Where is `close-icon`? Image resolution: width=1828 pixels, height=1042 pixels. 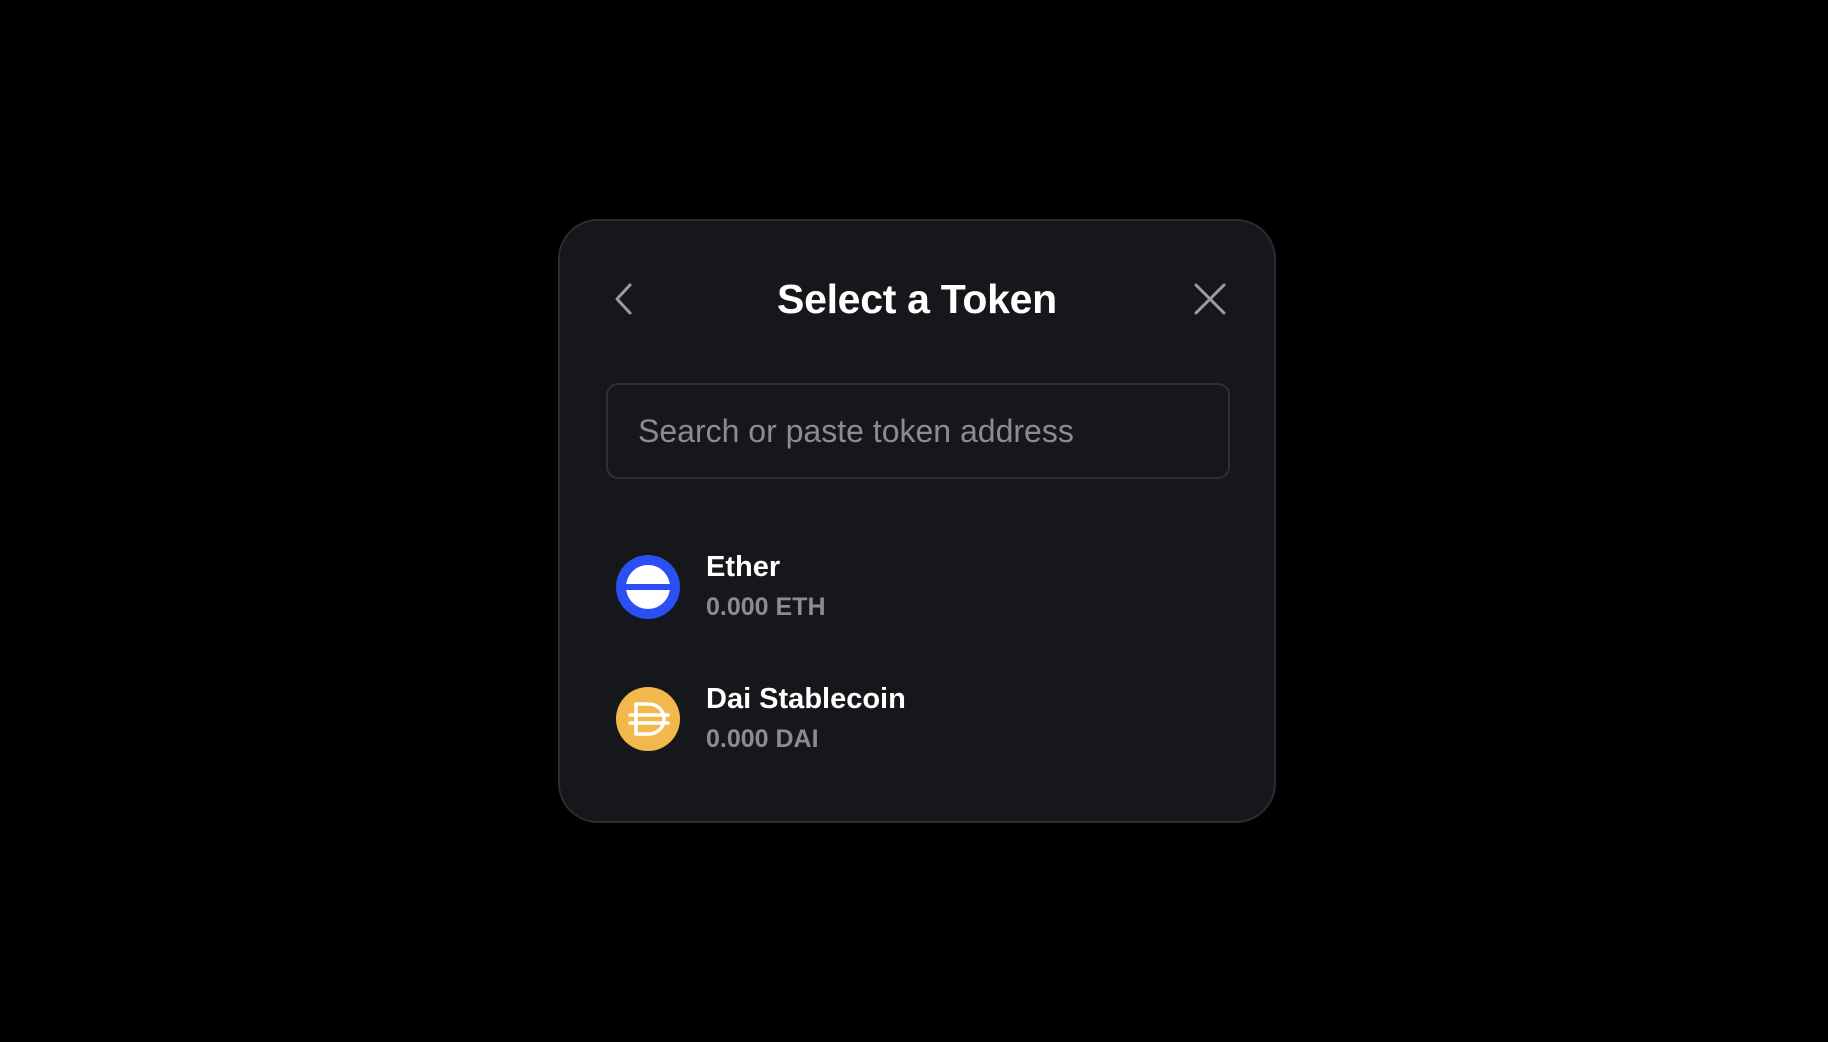
close-icon is located at coordinates (1210, 299).